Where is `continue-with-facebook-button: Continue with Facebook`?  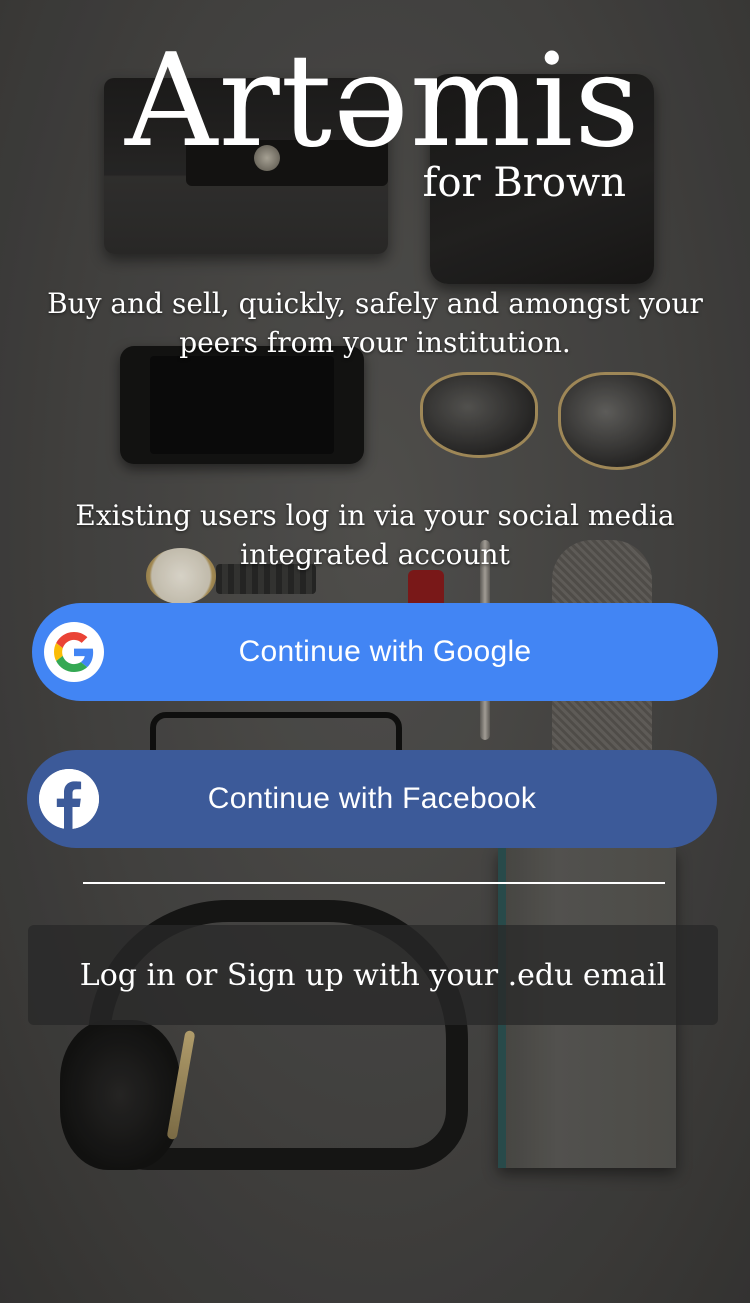 continue-with-facebook-button: Continue with Facebook is located at coordinates (372, 799).